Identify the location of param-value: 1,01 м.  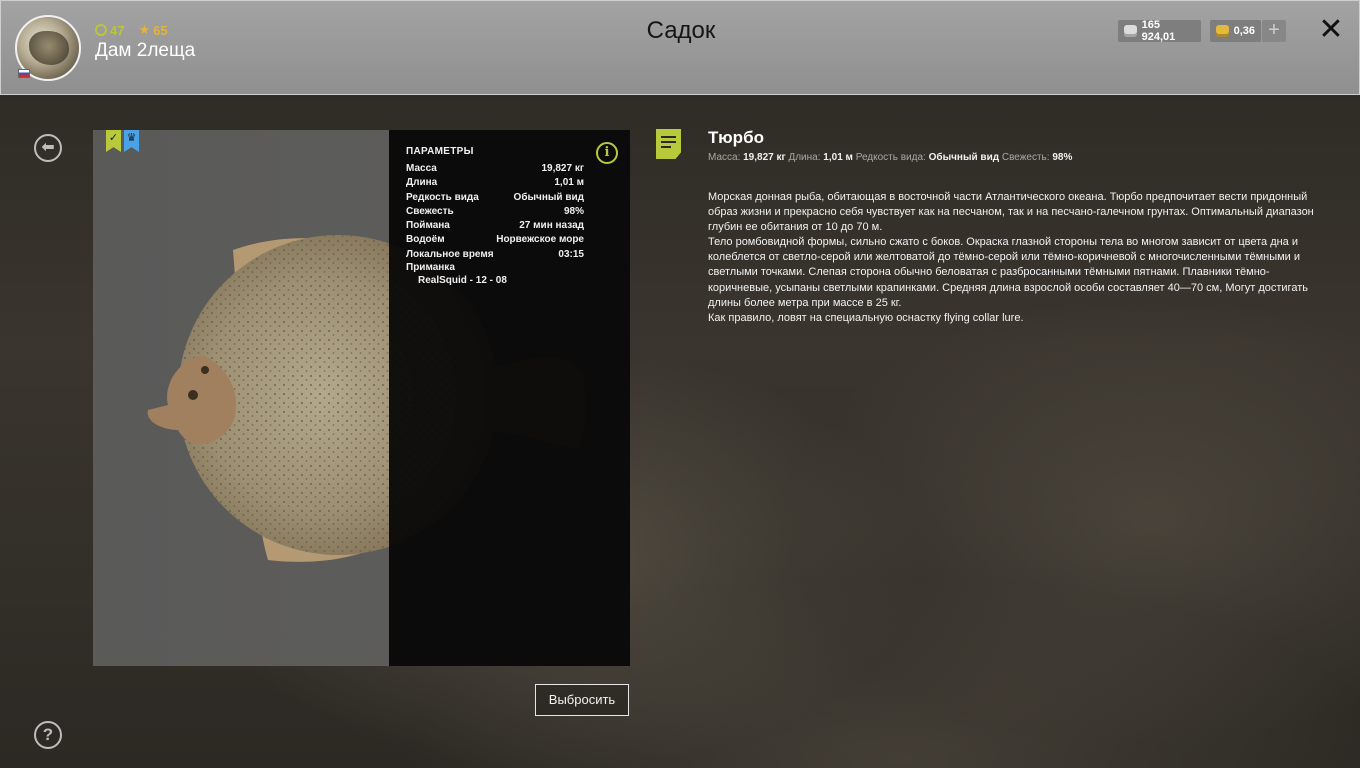
(569, 183).